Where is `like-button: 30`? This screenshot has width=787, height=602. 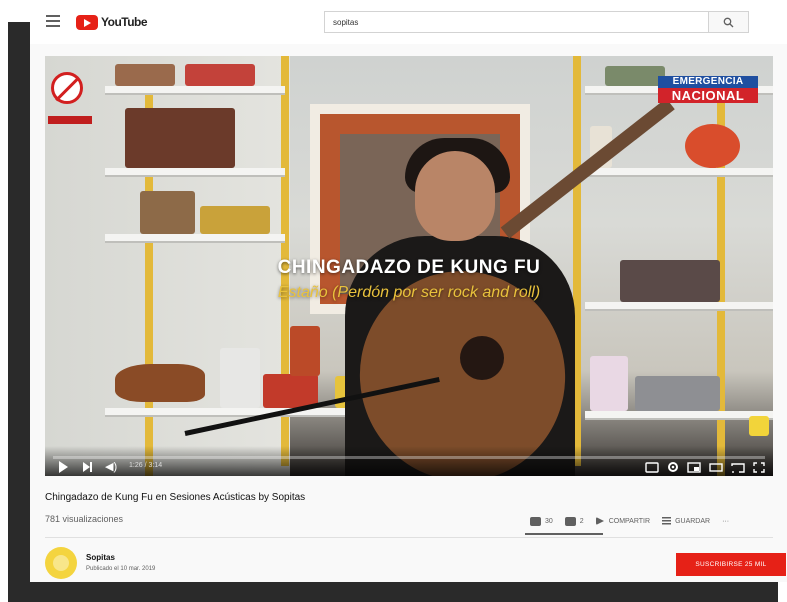 like-button: 30 is located at coordinates (541, 521).